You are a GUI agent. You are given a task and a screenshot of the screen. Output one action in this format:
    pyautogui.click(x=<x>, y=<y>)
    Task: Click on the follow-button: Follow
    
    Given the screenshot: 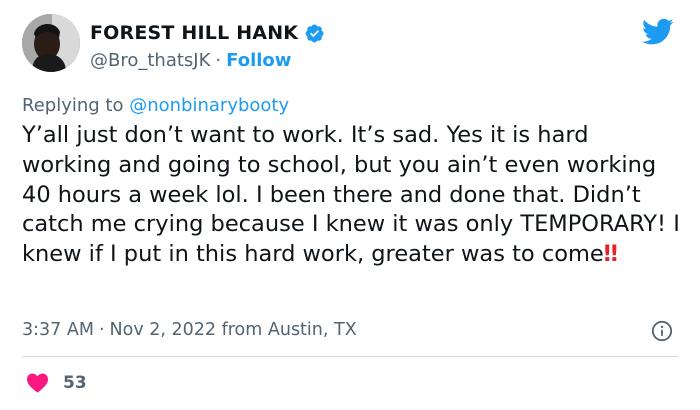 What is the action you would take?
    pyautogui.click(x=258, y=60)
    